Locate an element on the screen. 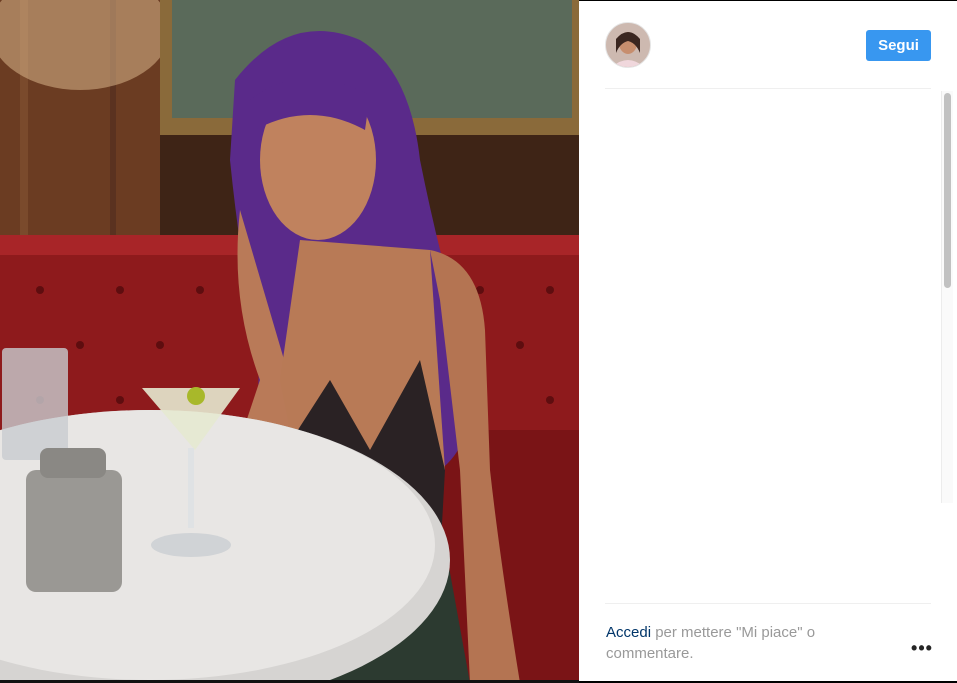 The height and width of the screenshot is (683, 957). author-avatar is located at coordinates (628, 45).